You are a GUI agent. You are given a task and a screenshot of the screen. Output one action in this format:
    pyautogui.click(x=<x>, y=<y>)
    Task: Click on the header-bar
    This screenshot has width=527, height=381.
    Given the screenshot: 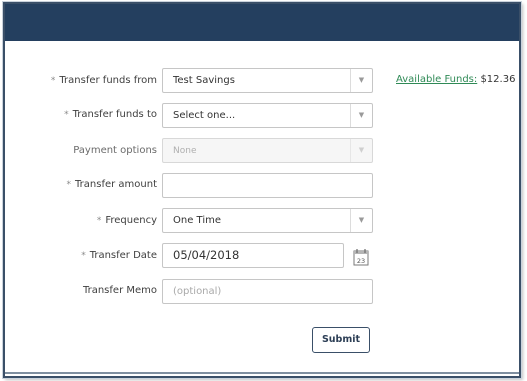 What is the action you would take?
    pyautogui.click(x=262, y=22)
    